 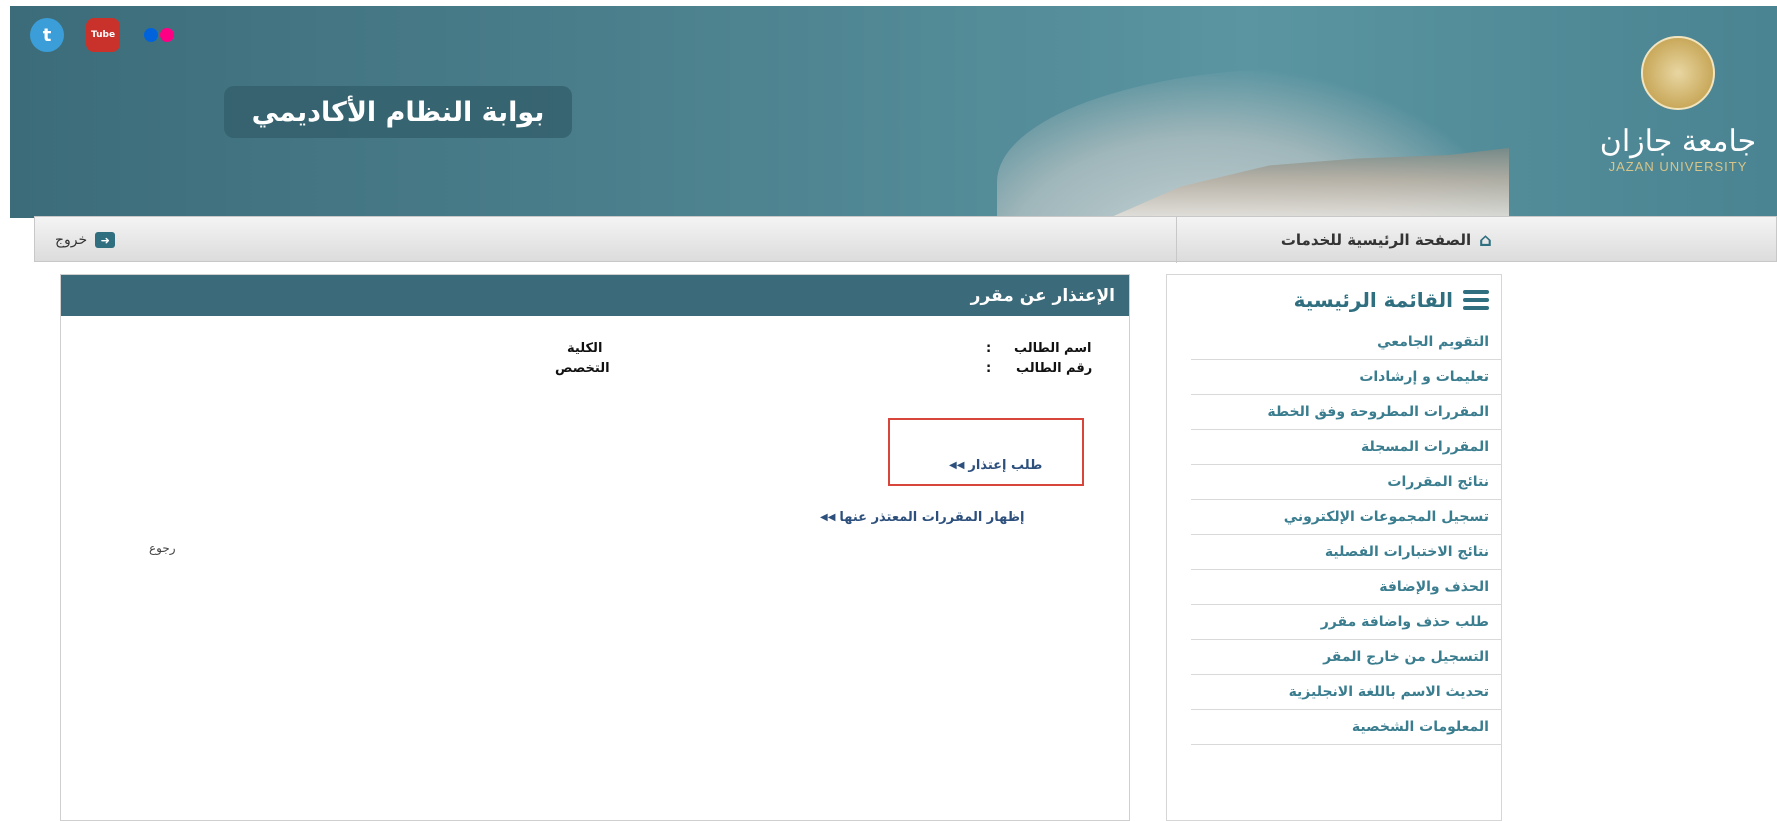 What do you see at coordinates (1346, 482) in the screenshot?
I see `sidebar-item-course-results: نتائج المقررات` at bounding box center [1346, 482].